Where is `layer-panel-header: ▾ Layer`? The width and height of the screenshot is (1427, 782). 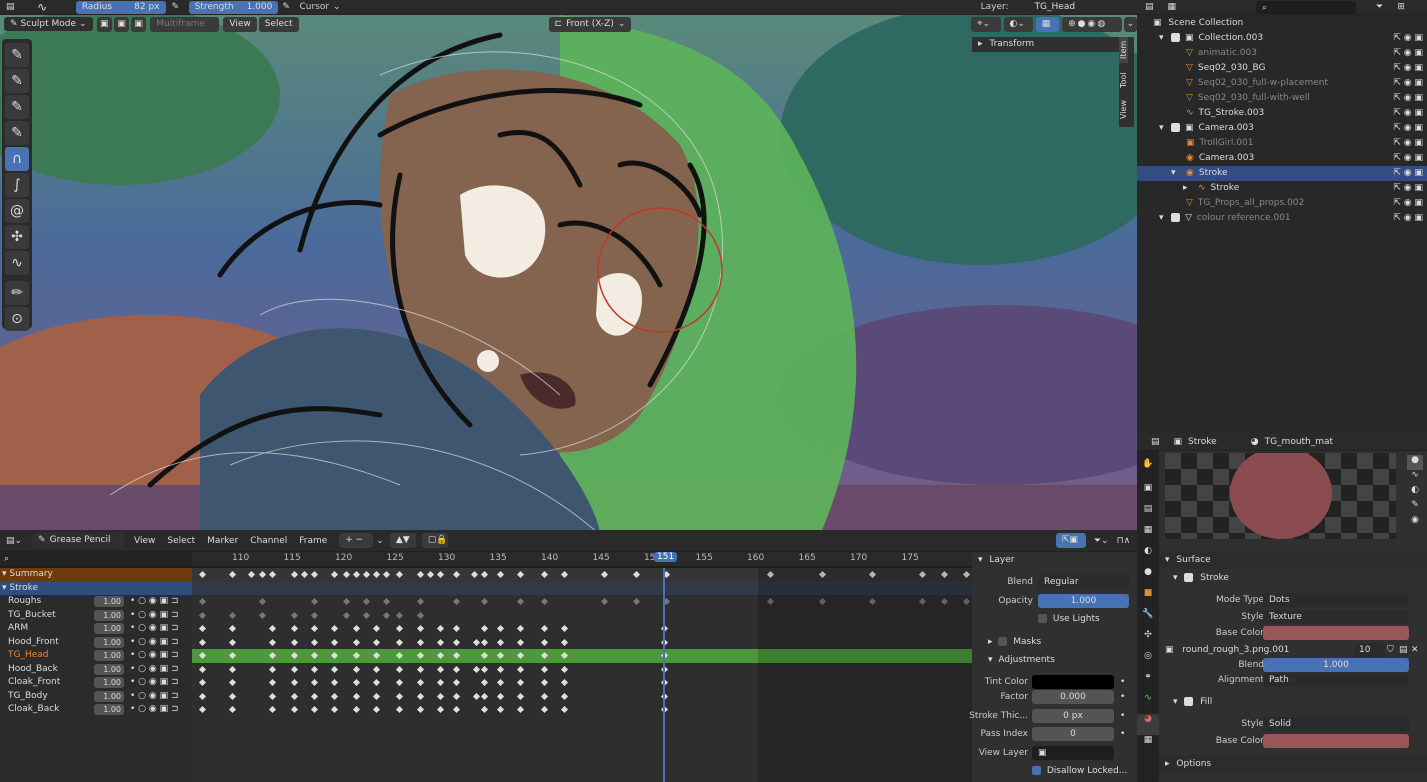 layer-panel-header: ▾ Layer is located at coordinates (996, 560).